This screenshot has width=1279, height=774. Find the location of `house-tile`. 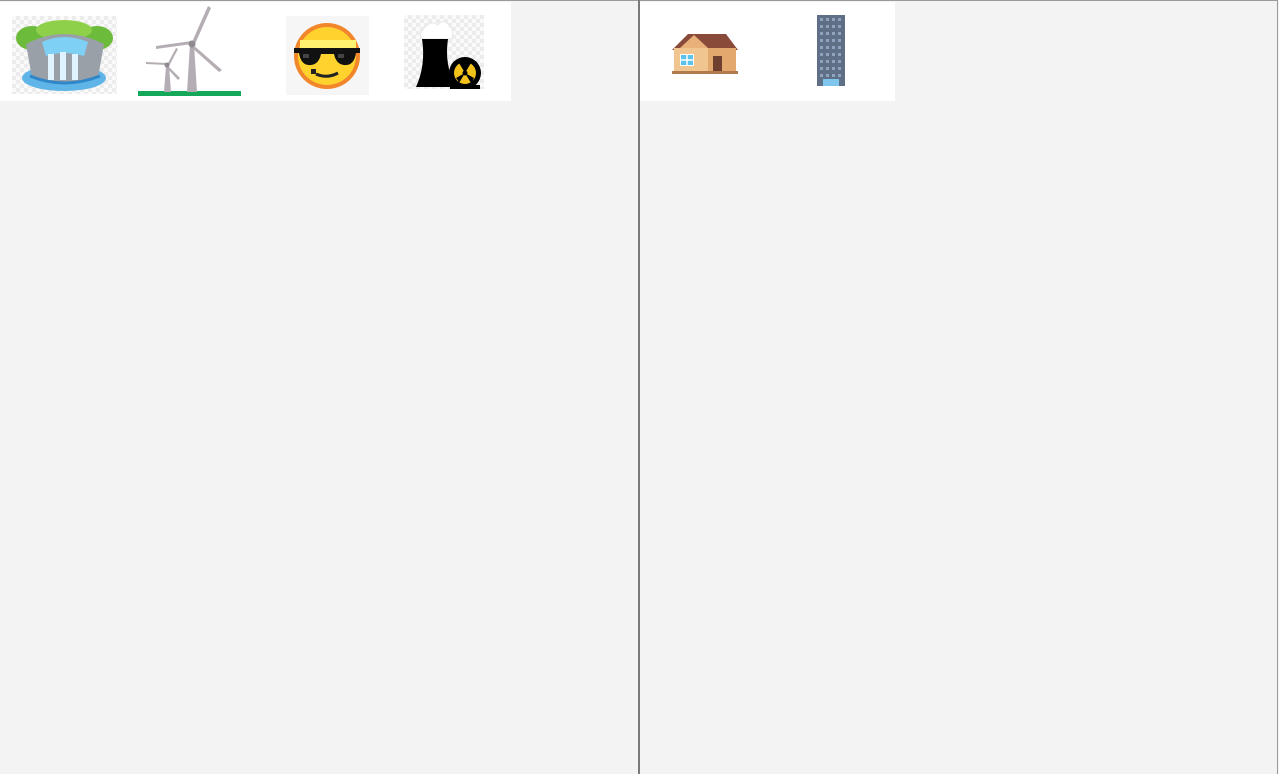

house-tile is located at coordinates (705, 54).